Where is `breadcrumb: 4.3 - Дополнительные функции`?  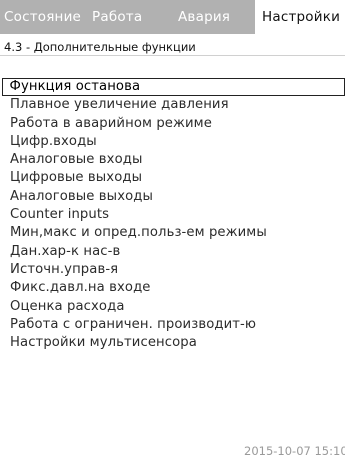 breadcrumb: 4.3 - Дополнительные функции is located at coordinates (100, 47).